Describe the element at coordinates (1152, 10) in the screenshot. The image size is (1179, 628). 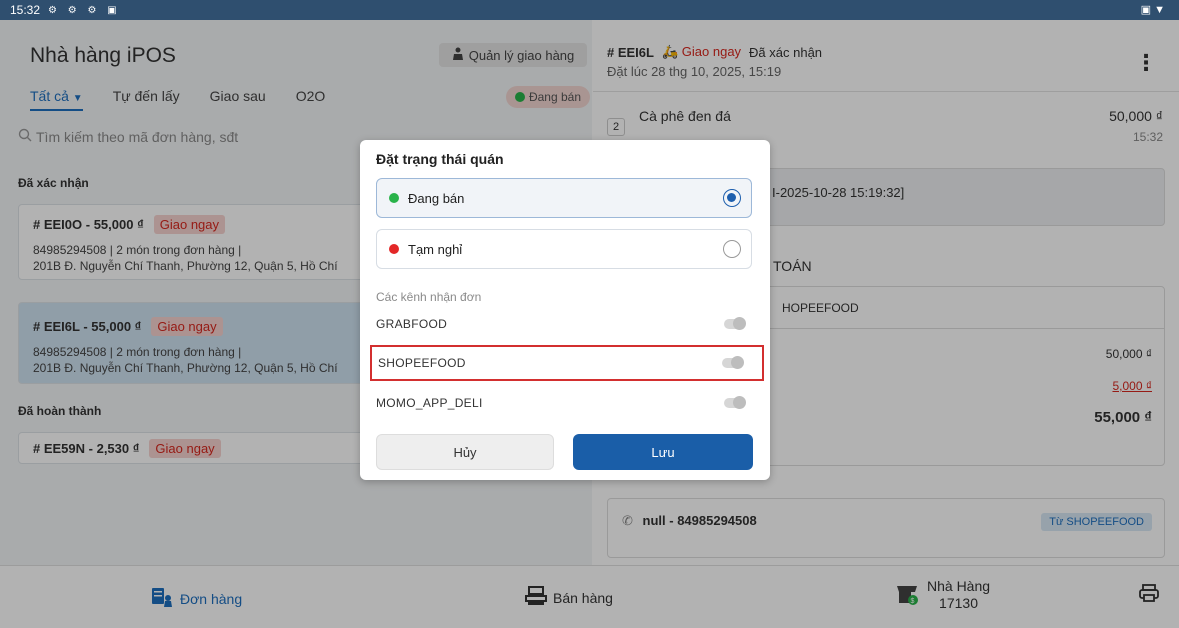
I see `system-icons: ▣ ▼` at that location.